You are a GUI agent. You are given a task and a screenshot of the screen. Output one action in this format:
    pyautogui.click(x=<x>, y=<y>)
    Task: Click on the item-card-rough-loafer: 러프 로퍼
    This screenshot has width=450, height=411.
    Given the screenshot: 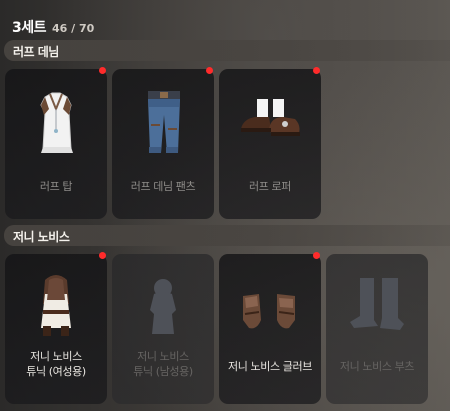 What is the action you would take?
    pyautogui.click(x=270, y=143)
    